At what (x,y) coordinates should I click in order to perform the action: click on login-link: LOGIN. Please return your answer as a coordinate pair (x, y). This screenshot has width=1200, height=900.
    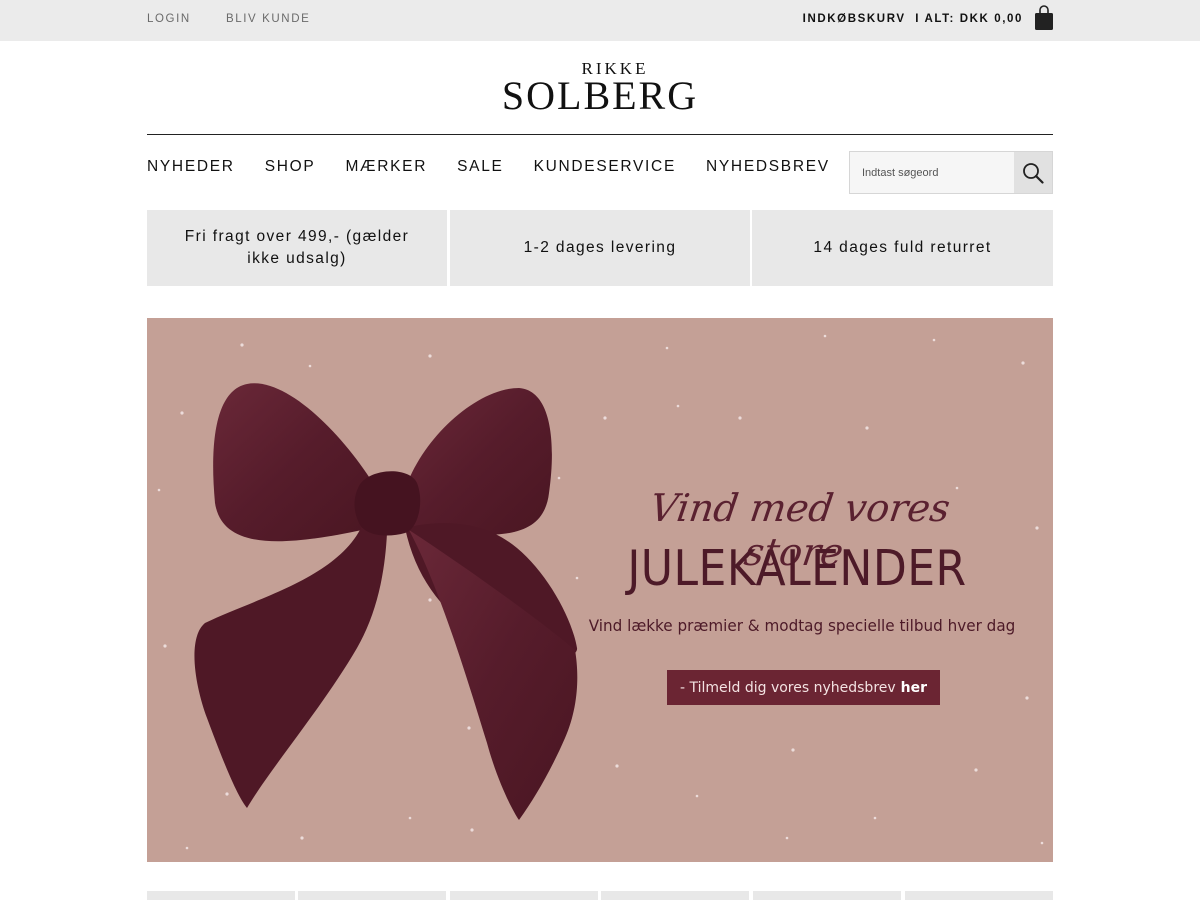
    Looking at the image, I should click on (169, 19).